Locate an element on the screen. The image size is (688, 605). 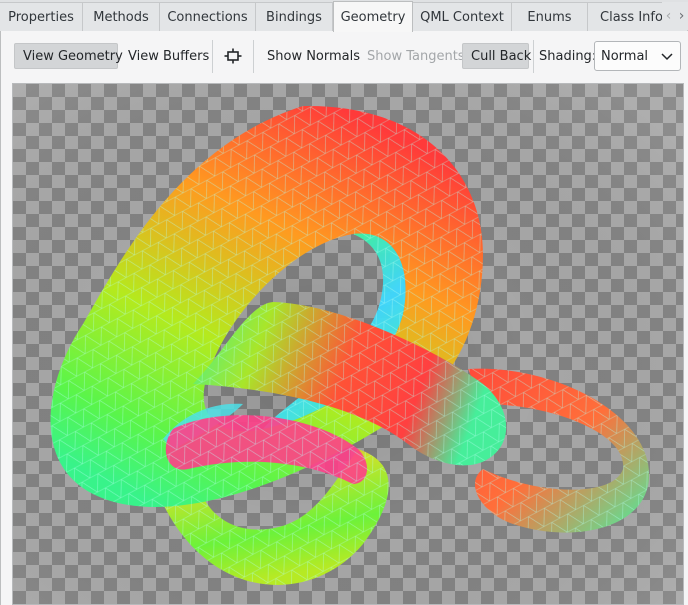
chevron-left-icon: ‹ is located at coordinates (669, 16).